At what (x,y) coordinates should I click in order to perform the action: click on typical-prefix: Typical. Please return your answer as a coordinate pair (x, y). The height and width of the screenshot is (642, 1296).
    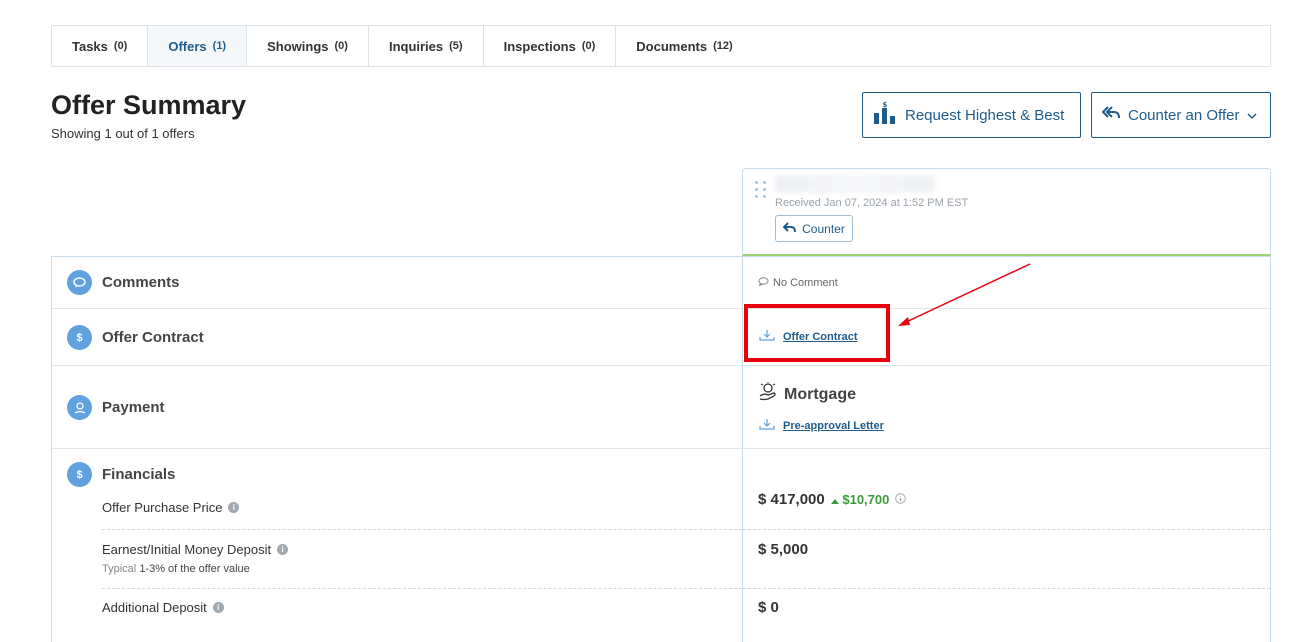
    Looking at the image, I should click on (119, 569).